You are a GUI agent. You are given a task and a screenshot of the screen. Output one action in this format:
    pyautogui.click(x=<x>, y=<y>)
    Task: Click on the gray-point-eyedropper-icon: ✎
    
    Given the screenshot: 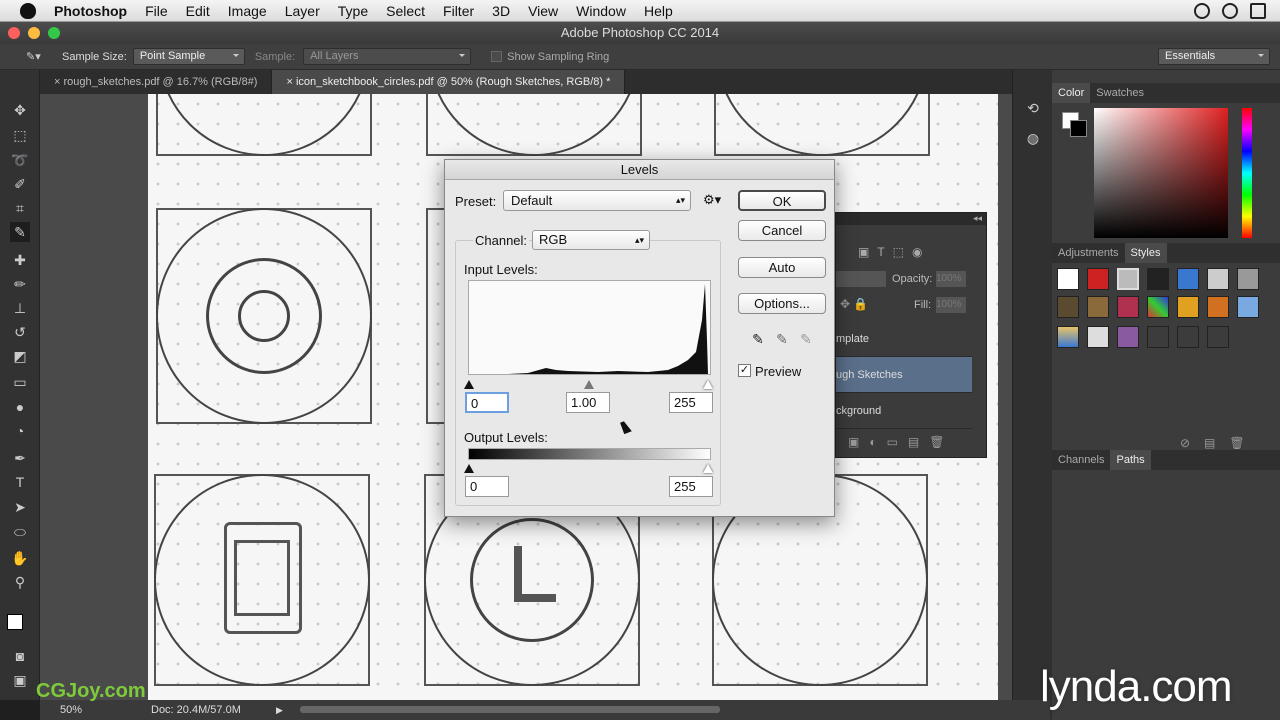 What is the action you would take?
    pyautogui.click(x=782, y=339)
    